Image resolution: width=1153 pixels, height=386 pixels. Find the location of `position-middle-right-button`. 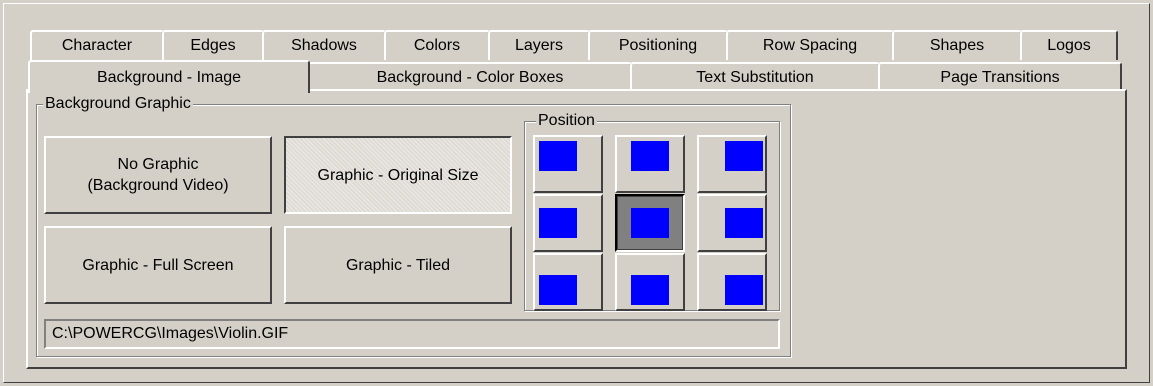

position-middle-right-button is located at coordinates (732, 223).